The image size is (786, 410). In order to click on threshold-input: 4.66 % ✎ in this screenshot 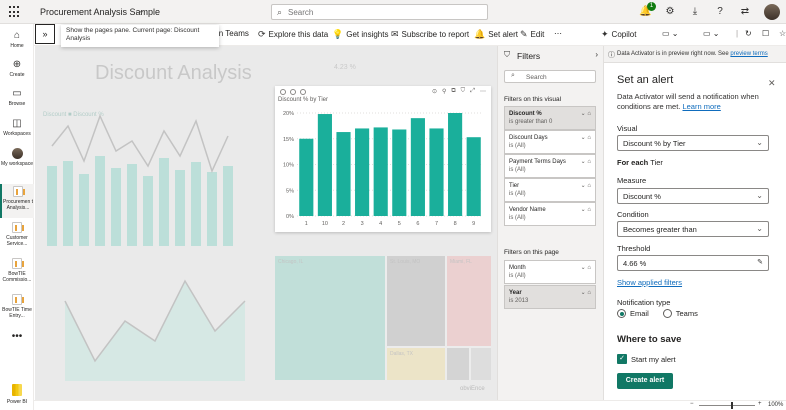, I will do `click(693, 263)`.